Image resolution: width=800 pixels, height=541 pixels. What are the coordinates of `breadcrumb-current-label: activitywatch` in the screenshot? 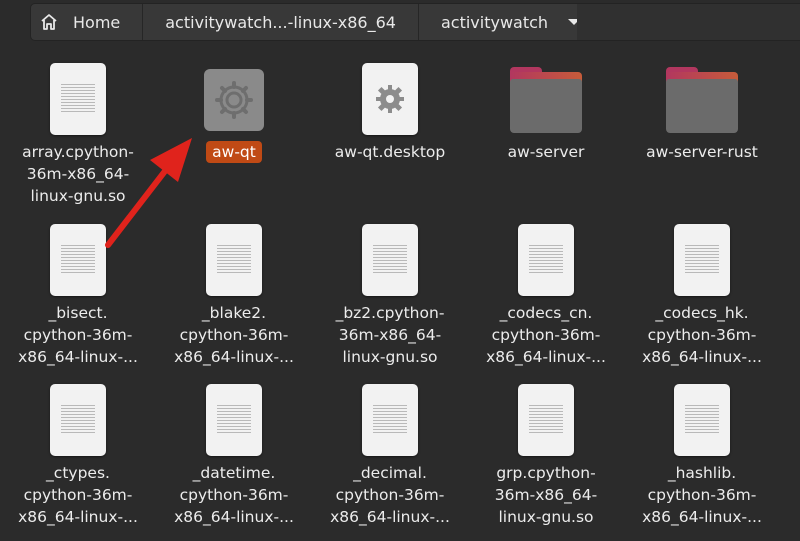 It's located at (494, 22).